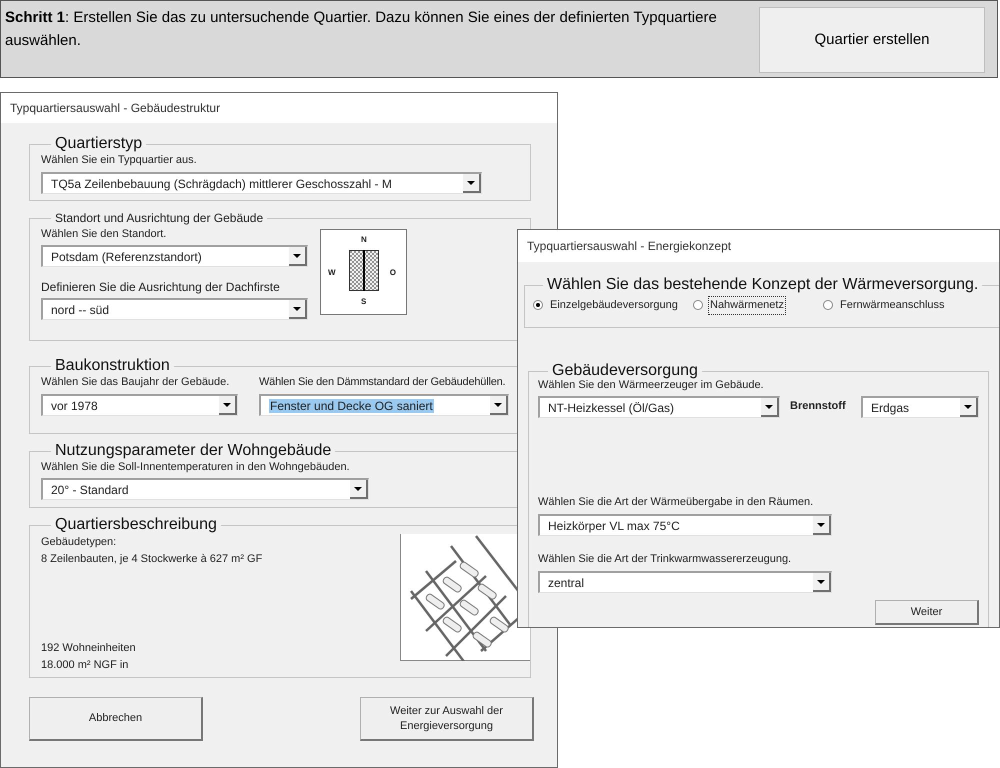 The height and width of the screenshot is (768, 1000). What do you see at coordinates (159, 218) in the screenshot?
I see `group-title: Standort und Ausrichtung der Gebäude` at bounding box center [159, 218].